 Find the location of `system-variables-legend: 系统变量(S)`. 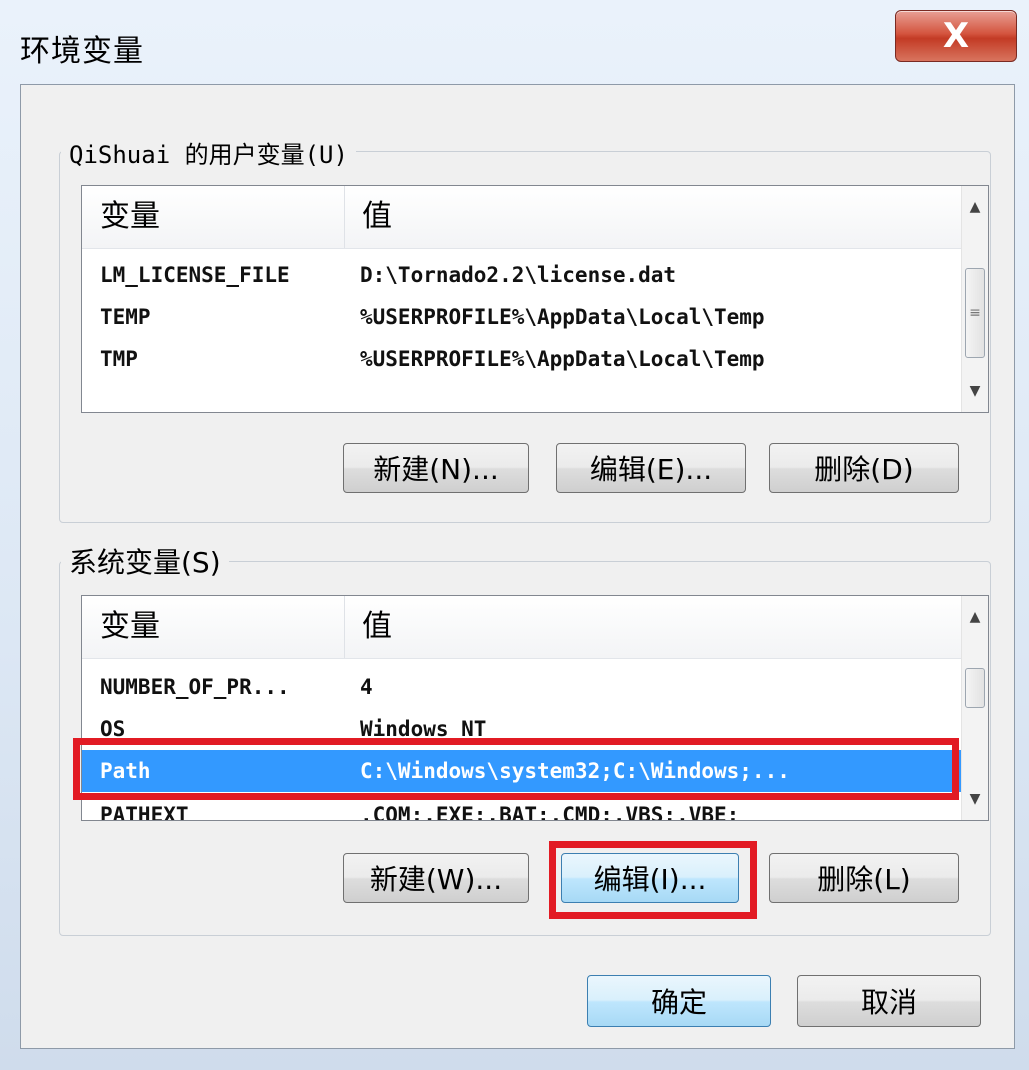

system-variables-legend: 系统变量(S) is located at coordinates (145, 561).